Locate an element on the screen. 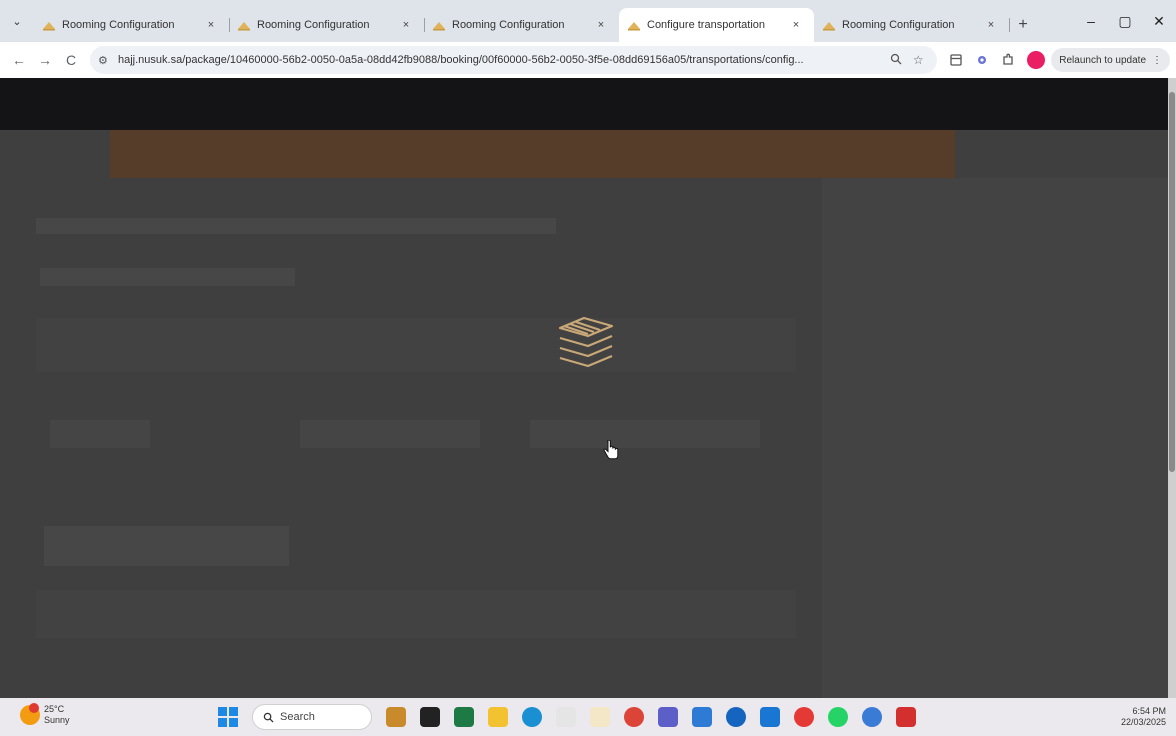 Image resolution: width=1176 pixels, height=736 pixels. taskbar-apps: Search is located at coordinates (567, 717).